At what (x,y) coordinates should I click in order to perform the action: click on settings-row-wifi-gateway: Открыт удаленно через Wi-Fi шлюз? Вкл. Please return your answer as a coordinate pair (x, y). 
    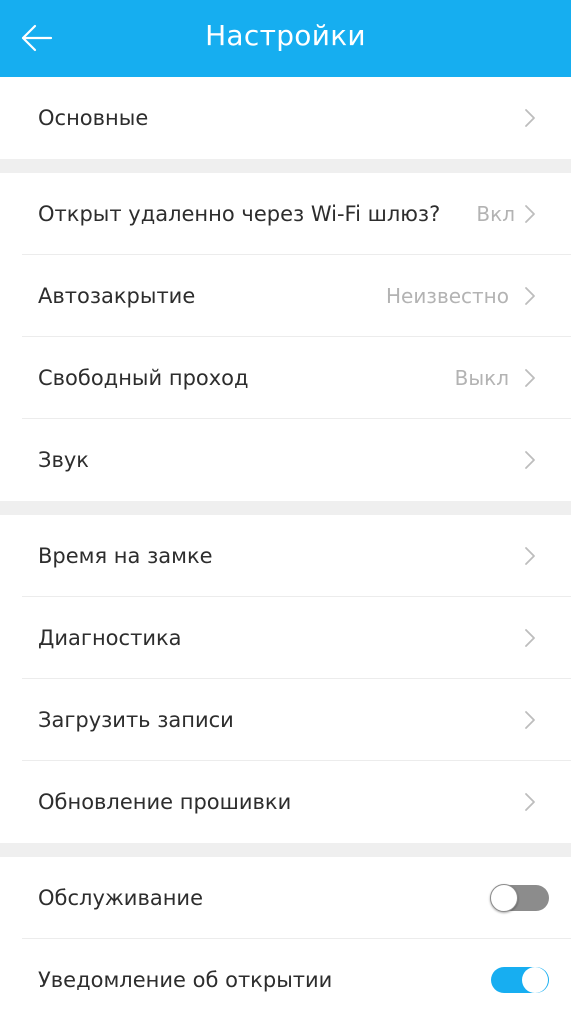
    Looking at the image, I should click on (285, 214).